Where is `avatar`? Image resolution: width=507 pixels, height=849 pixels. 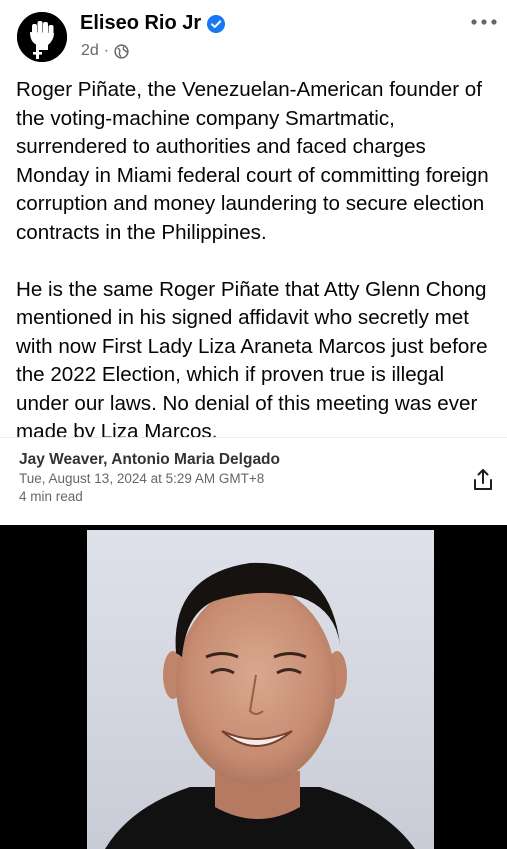
avatar is located at coordinates (42, 37).